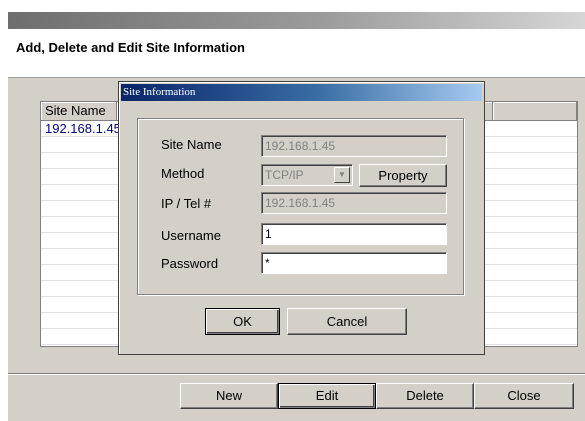 The height and width of the screenshot is (421, 585). Describe the element at coordinates (307, 175) in the screenshot. I see `method-select: TCP/IP ▼` at that location.